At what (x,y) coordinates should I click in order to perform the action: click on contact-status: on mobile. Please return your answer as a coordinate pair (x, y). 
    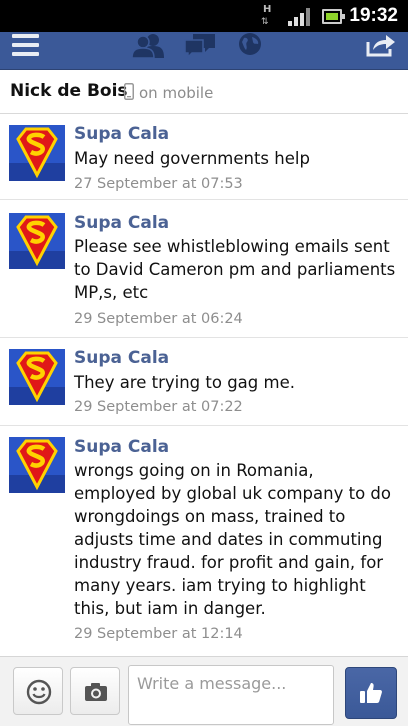
    Looking at the image, I should click on (168, 92).